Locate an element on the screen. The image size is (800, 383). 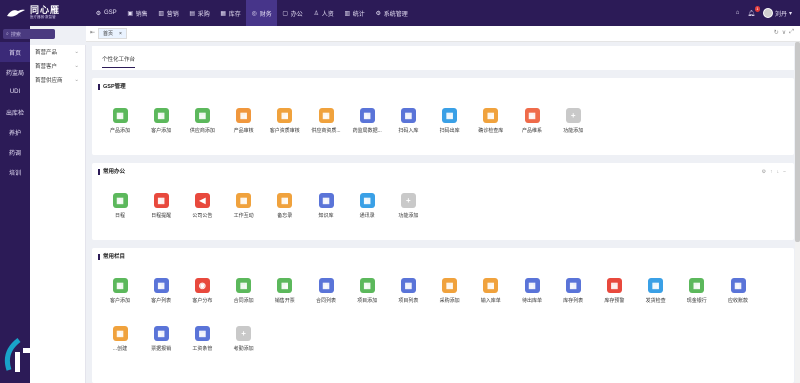
shortcut-item: ▦ 客户列表 is located at coordinates (161, 291).